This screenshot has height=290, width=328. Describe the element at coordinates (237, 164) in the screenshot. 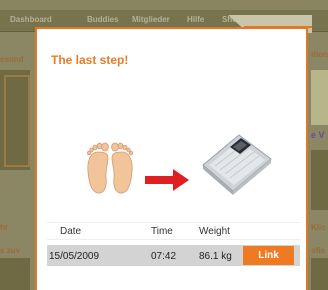

I see `scale-icon` at that location.